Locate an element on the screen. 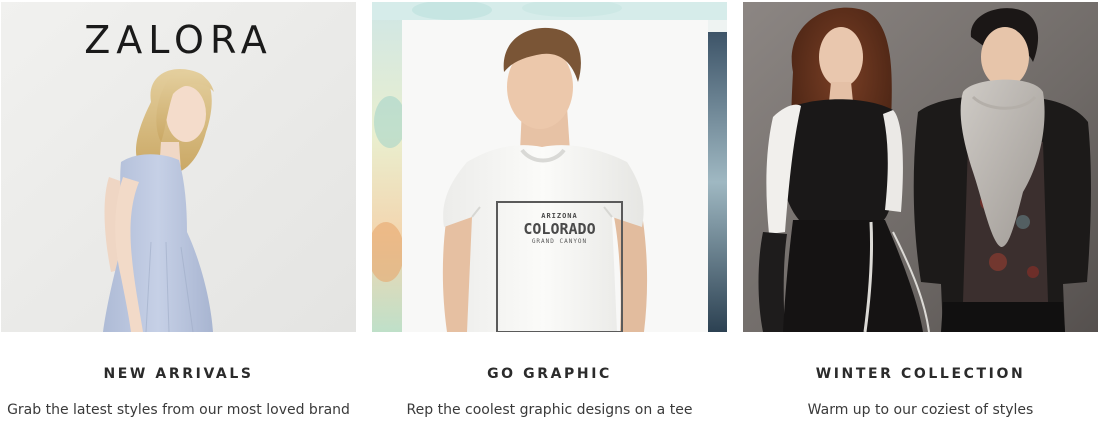 The image size is (1099, 426). zalora-logo: ZALORA is located at coordinates (178, 40).